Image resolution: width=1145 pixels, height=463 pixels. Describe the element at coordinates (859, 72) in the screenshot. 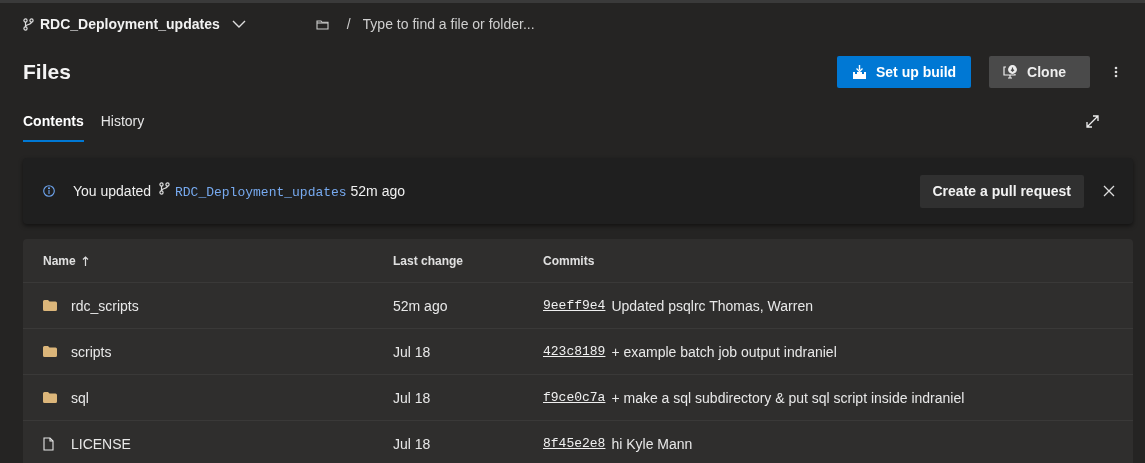

I see `build-icon` at that location.